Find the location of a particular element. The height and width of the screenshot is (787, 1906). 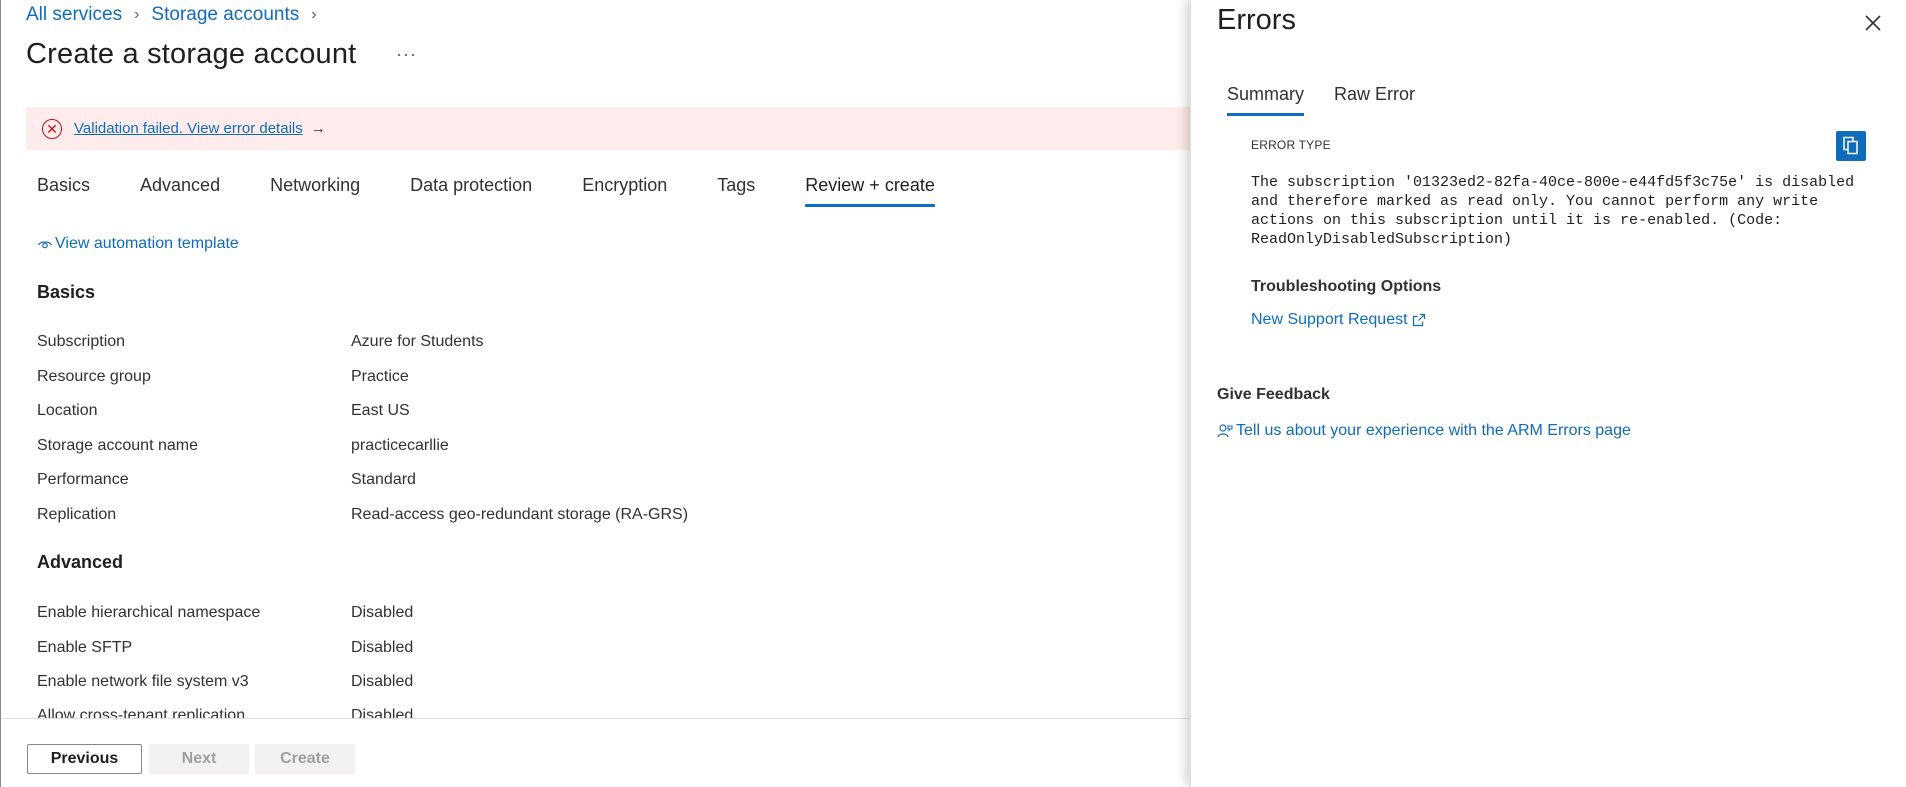

new-support-request-link: New Support Request is located at coordinates (1338, 320).